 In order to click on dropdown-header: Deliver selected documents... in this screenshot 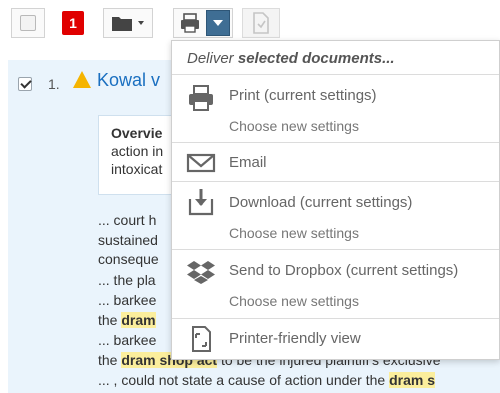, I will do `click(291, 58)`.